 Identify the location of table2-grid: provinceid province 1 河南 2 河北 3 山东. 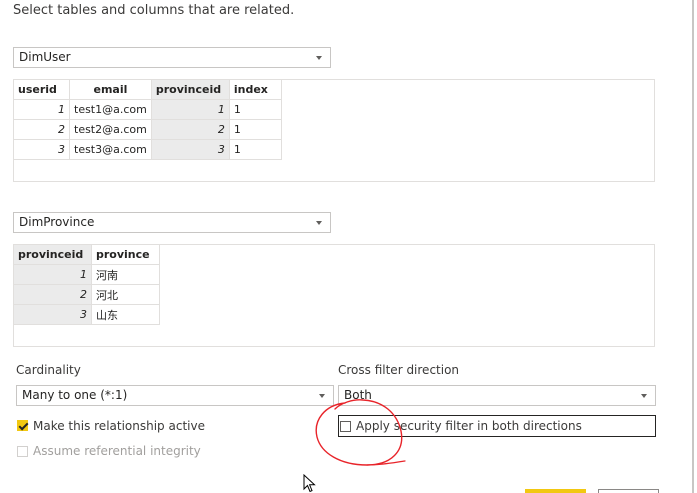
(86, 284).